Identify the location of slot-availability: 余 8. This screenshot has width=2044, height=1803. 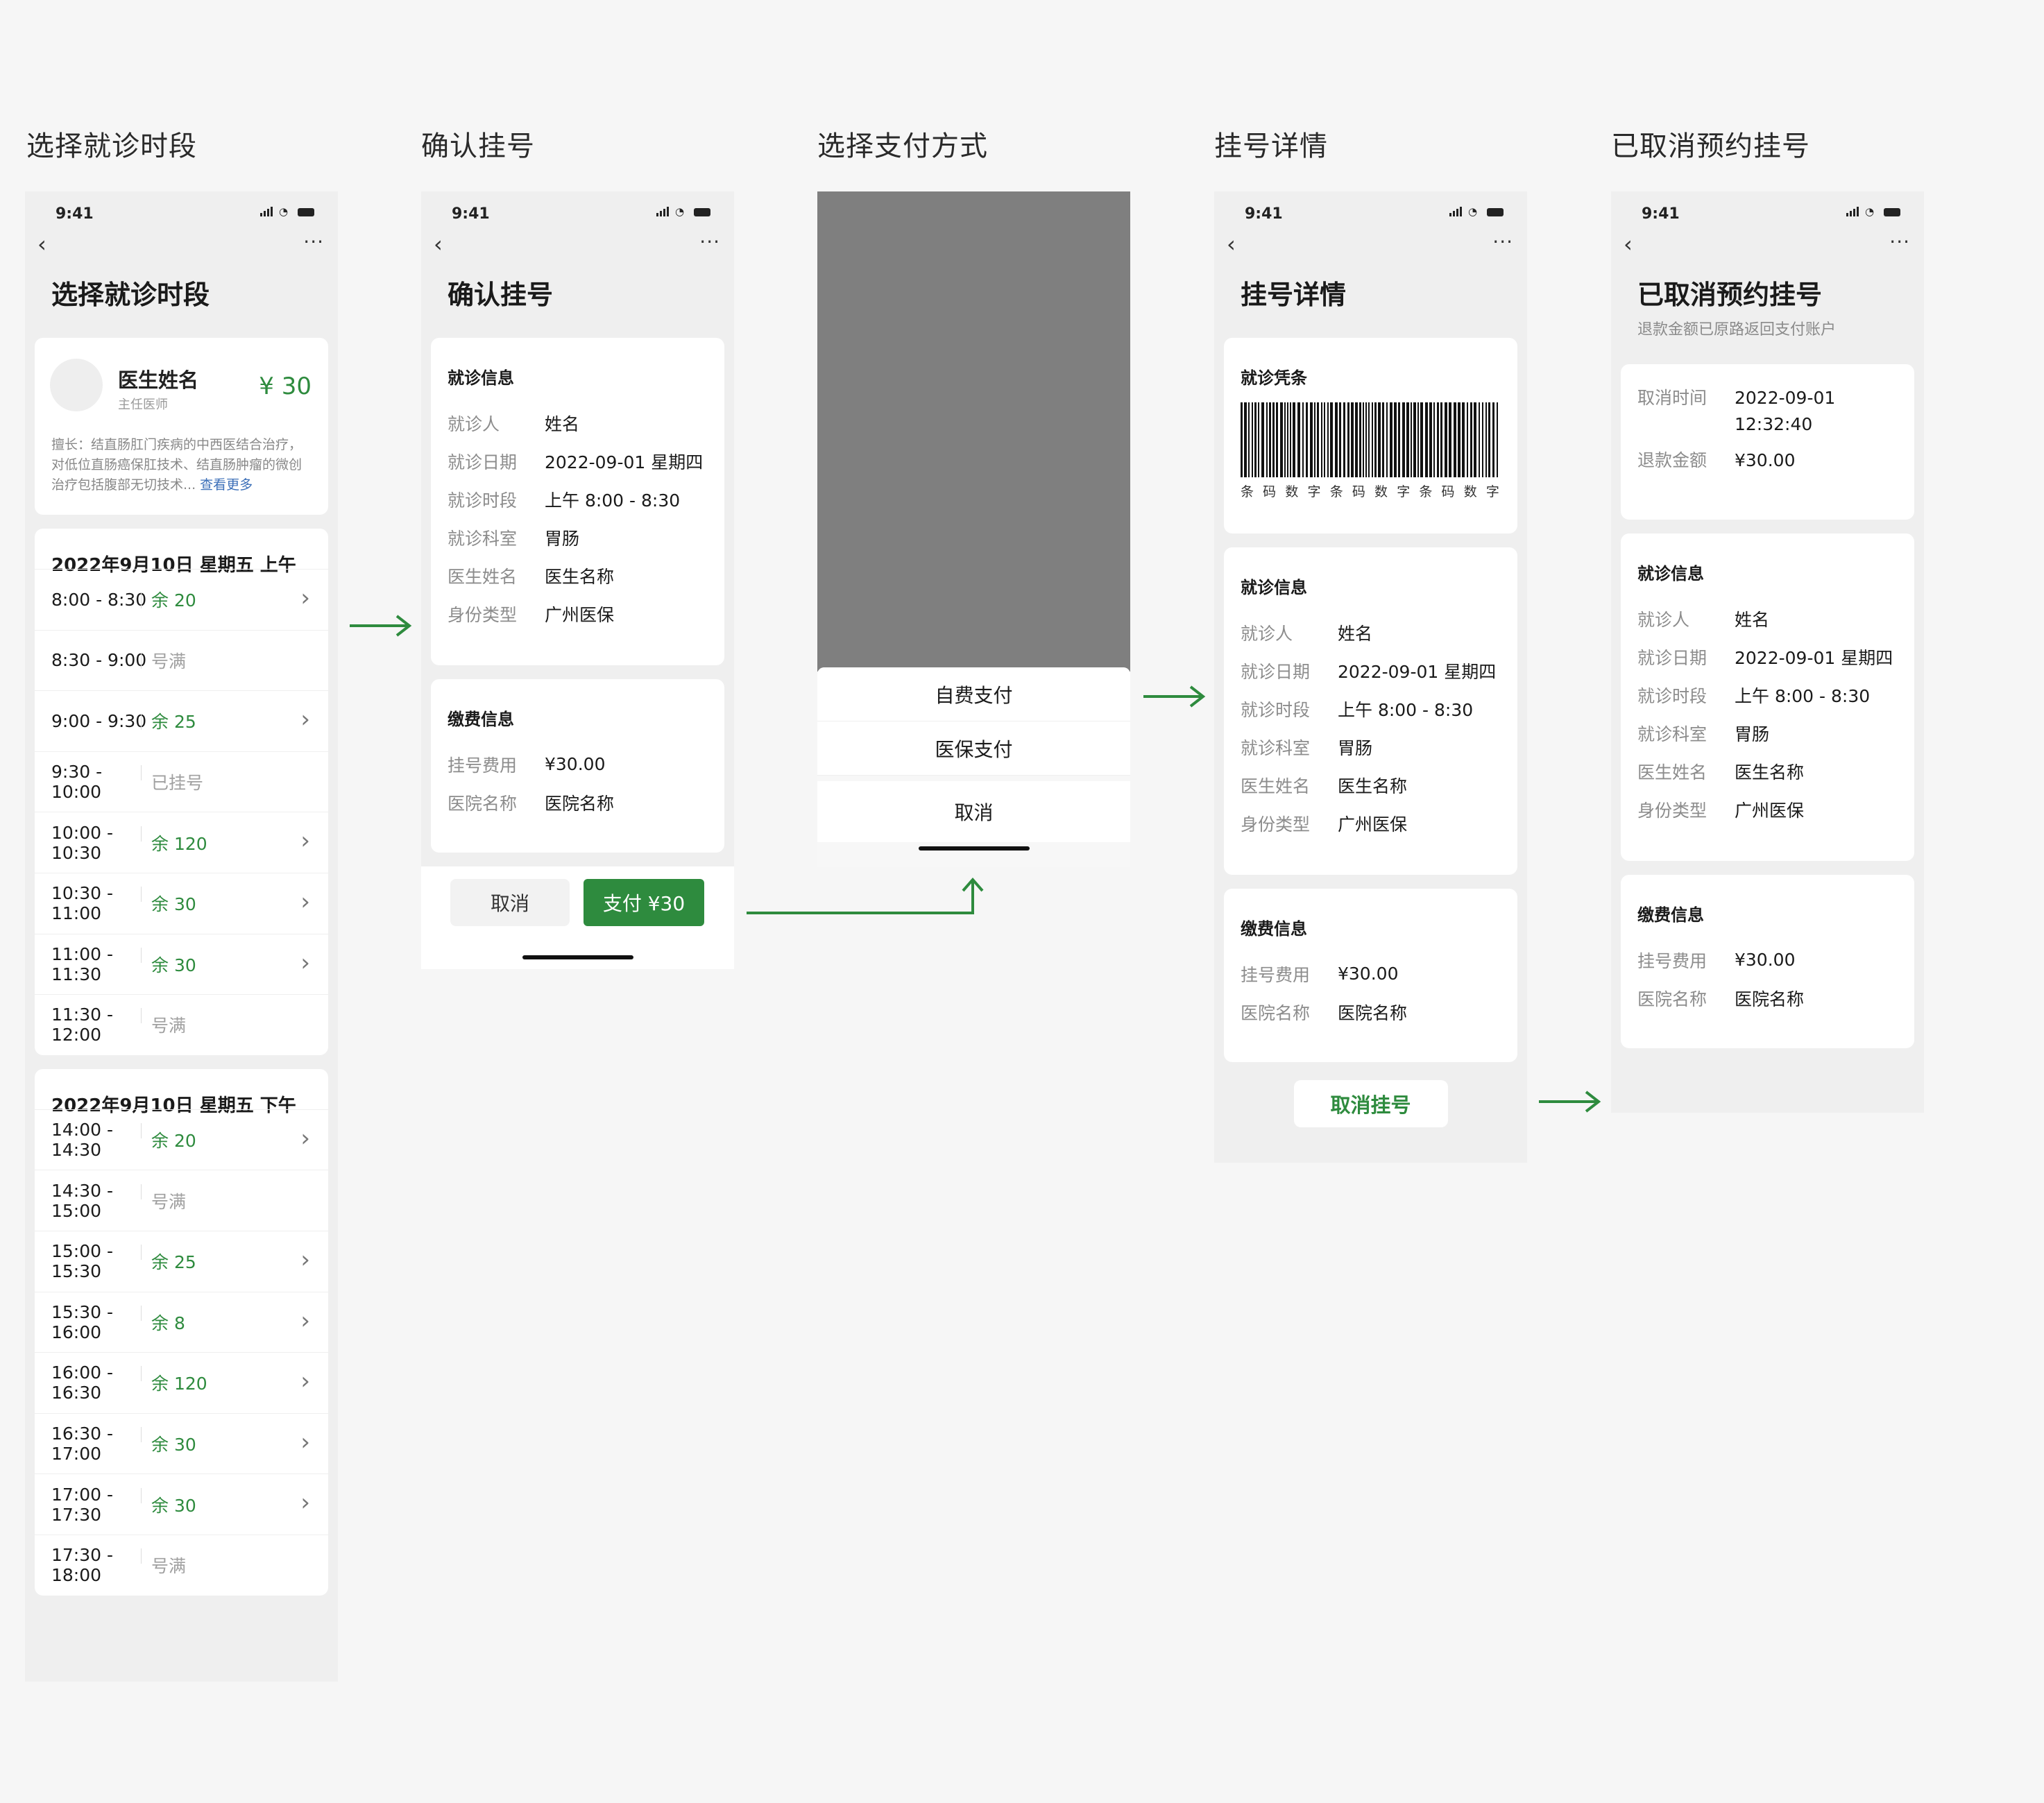
(168, 1323).